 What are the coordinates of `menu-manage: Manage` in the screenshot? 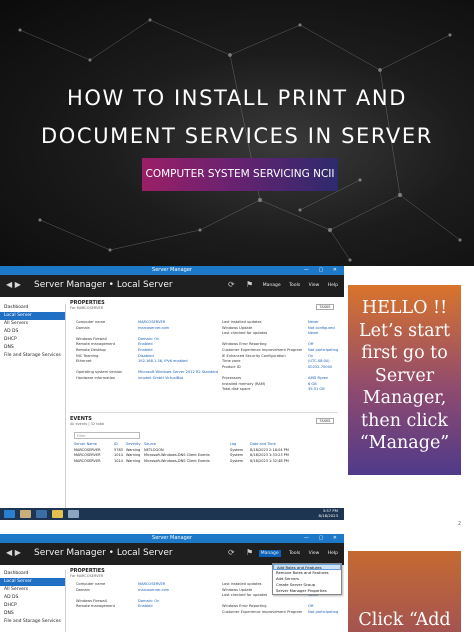 It's located at (272, 285).